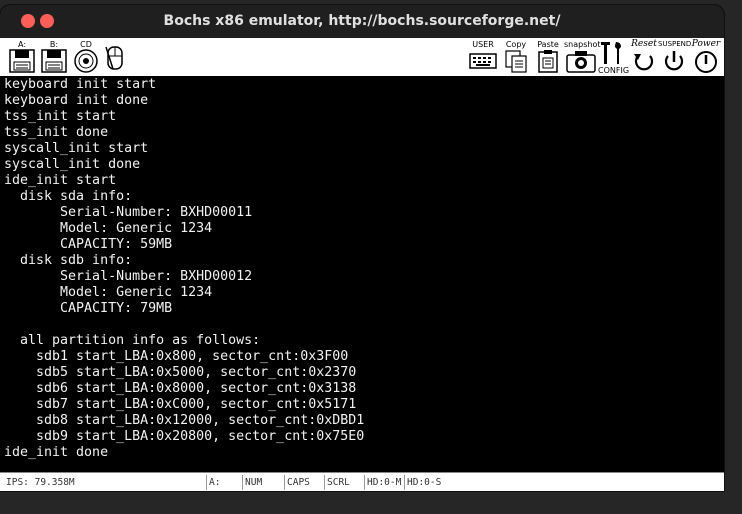  What do you see at coordinates (425, 482) in the screenshot?
I see `hd-slave-indicator: HD:0-S` at bounding box center [425, 482].